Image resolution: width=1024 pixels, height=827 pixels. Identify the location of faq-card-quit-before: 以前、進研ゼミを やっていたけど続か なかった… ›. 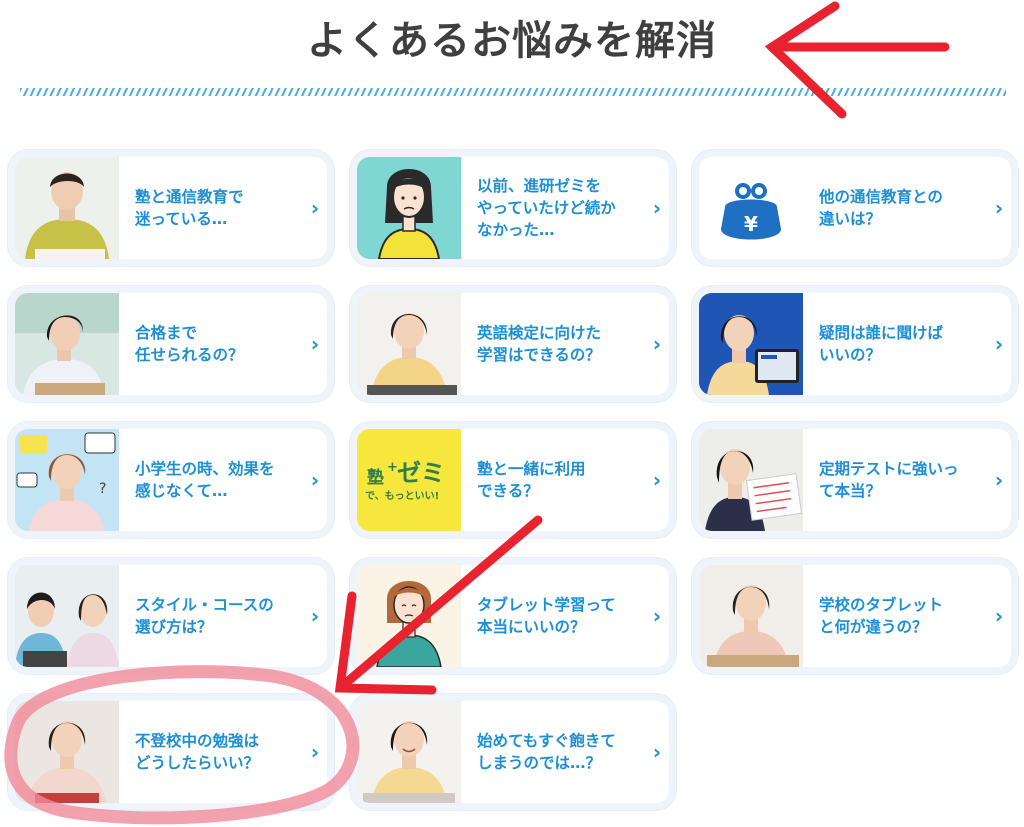
(513, 208).